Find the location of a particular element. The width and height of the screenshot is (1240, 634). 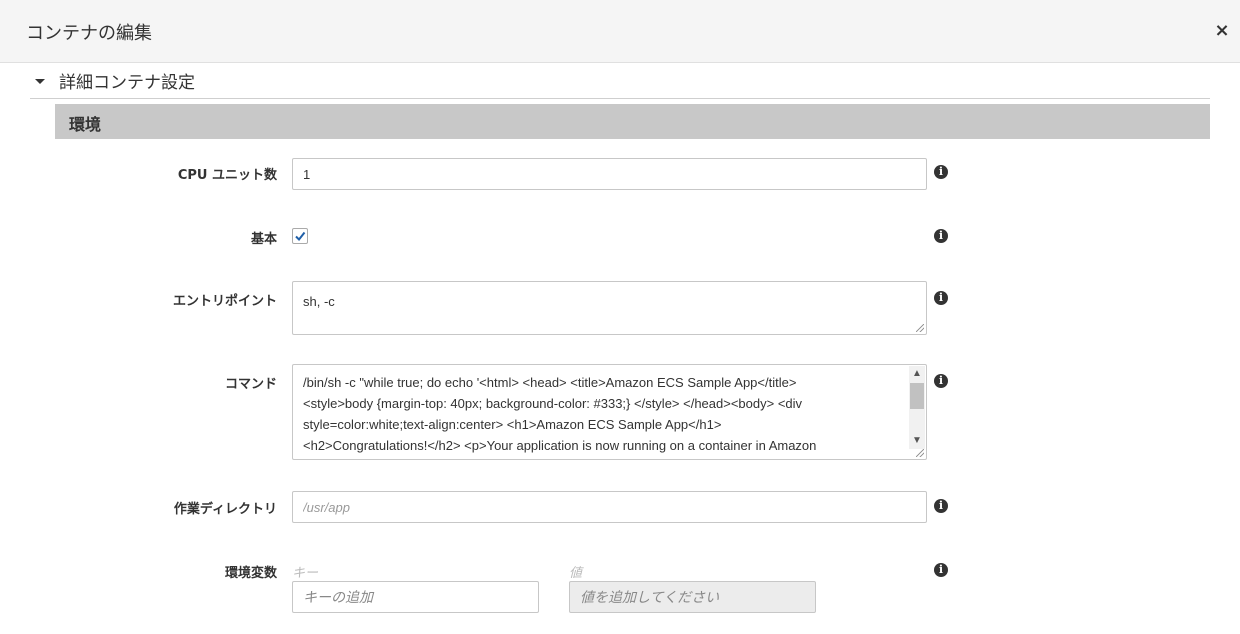

section-title: 詳細コンテナ設定 is located at coordinates (127, 83).